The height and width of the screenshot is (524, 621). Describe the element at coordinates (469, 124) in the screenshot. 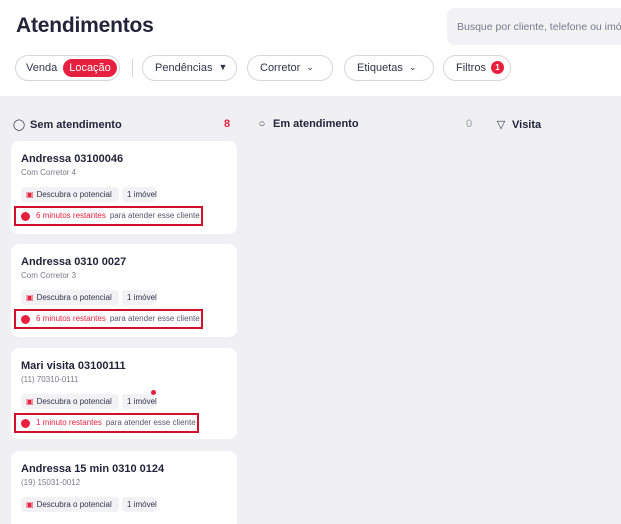

I see `column-count: 0` at that location.